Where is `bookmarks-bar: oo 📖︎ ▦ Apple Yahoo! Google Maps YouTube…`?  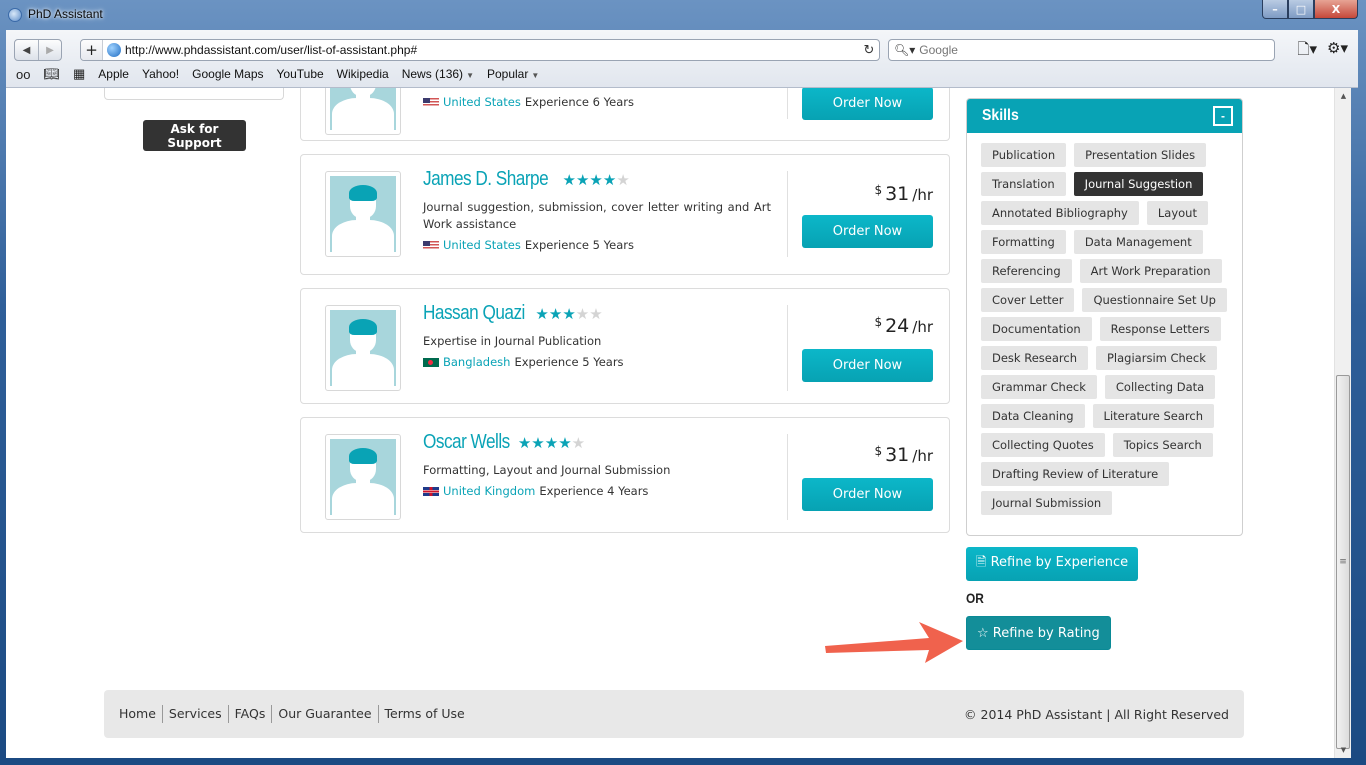
bookmarks-bar: oo 📖︎ ▦ Apple Yahoo! Google Maps YouTube… is located at coordinates (277, 74).